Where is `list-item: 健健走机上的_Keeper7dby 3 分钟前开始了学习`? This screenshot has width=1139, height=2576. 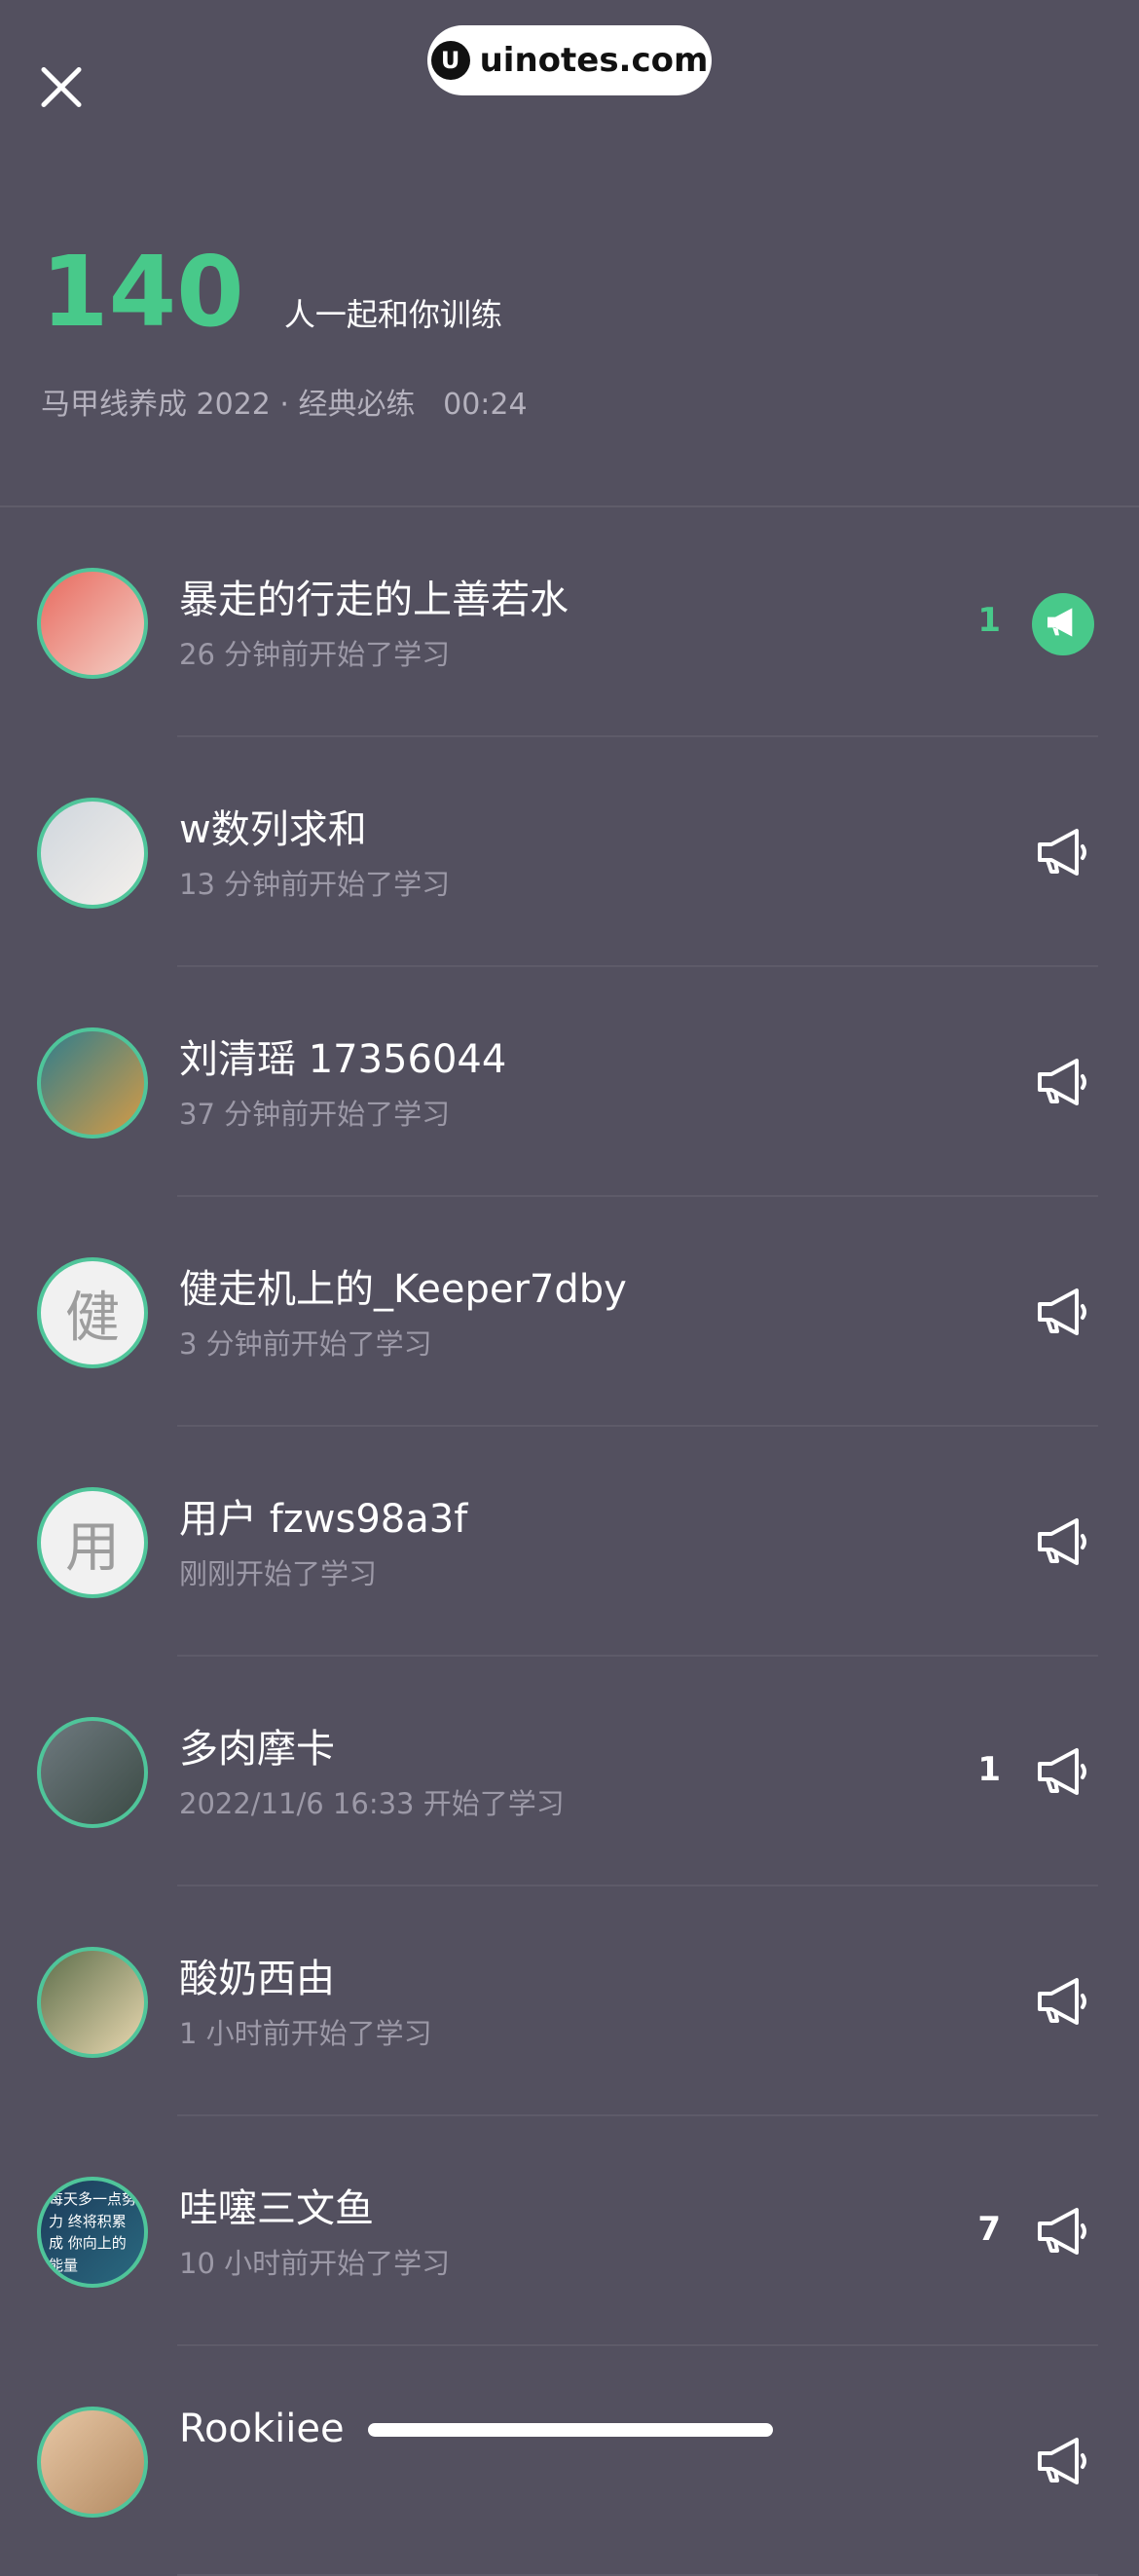 list-item: 健健走机上的_Keeper7dby 3 分钟前开始了学习 is located at coordinates (569, 1312).